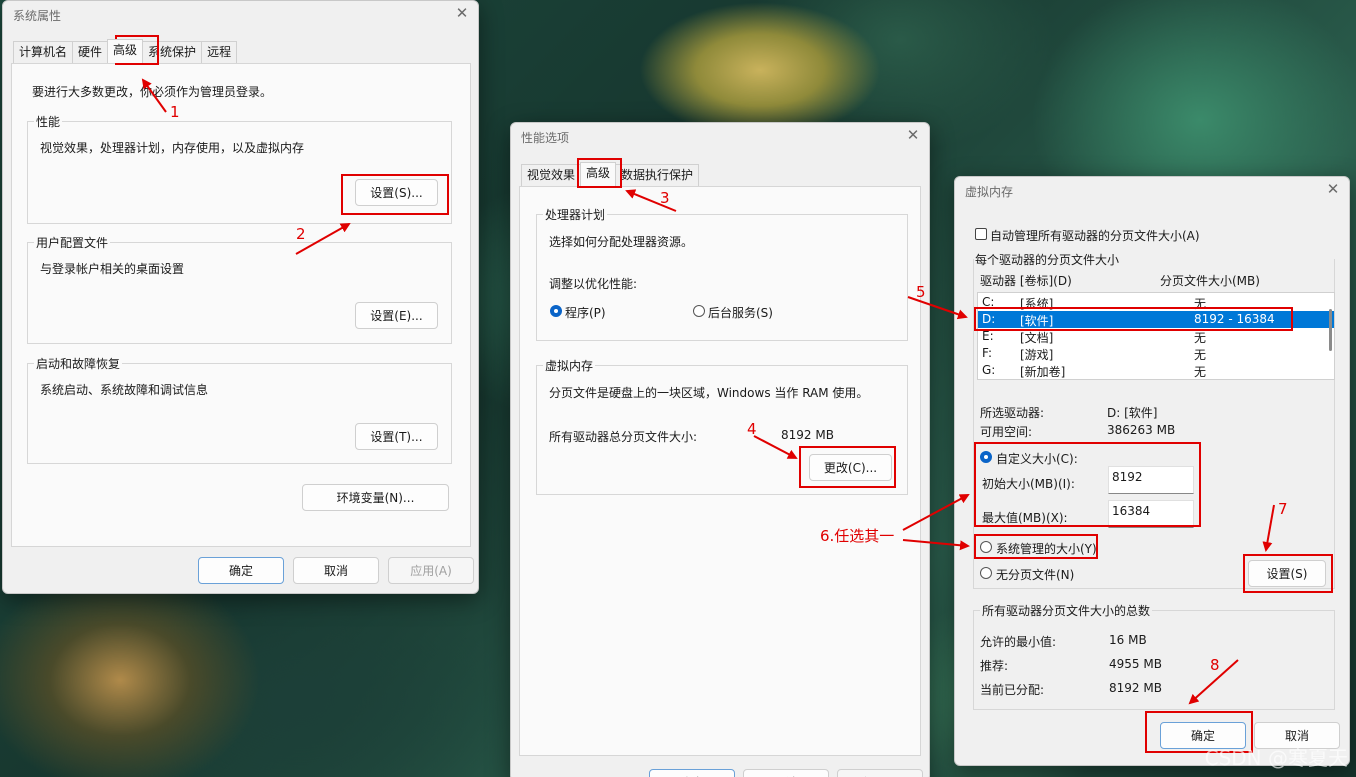 The width and height of the screenshot is (1356, 777). I want to click on drive-volume: [软件], so click(1037, 321).